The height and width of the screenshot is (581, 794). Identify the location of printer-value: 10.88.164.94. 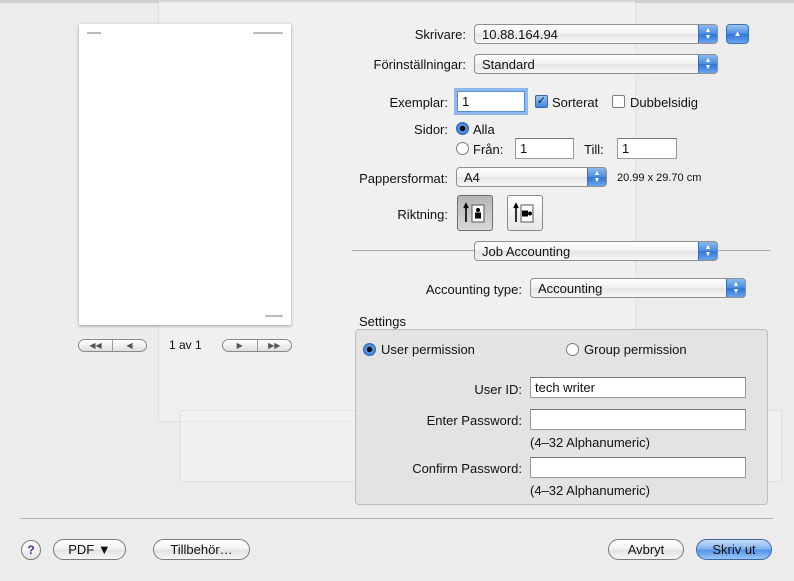
(520, 34).